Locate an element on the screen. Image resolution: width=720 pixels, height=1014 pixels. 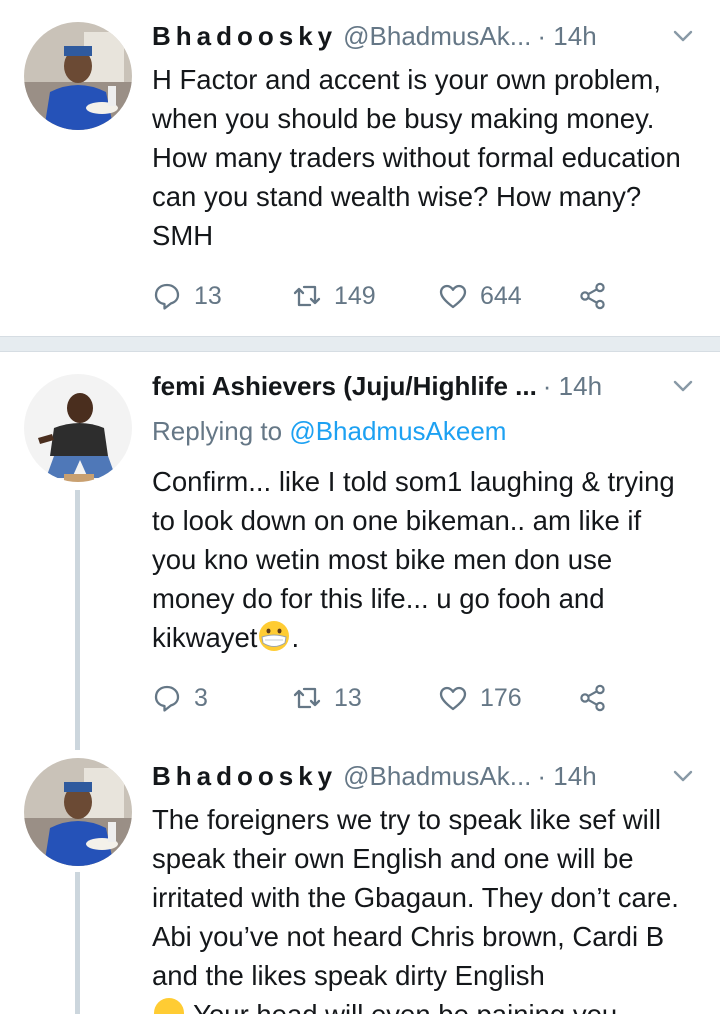
like-button: 176 is located at coordinates (480, 698).